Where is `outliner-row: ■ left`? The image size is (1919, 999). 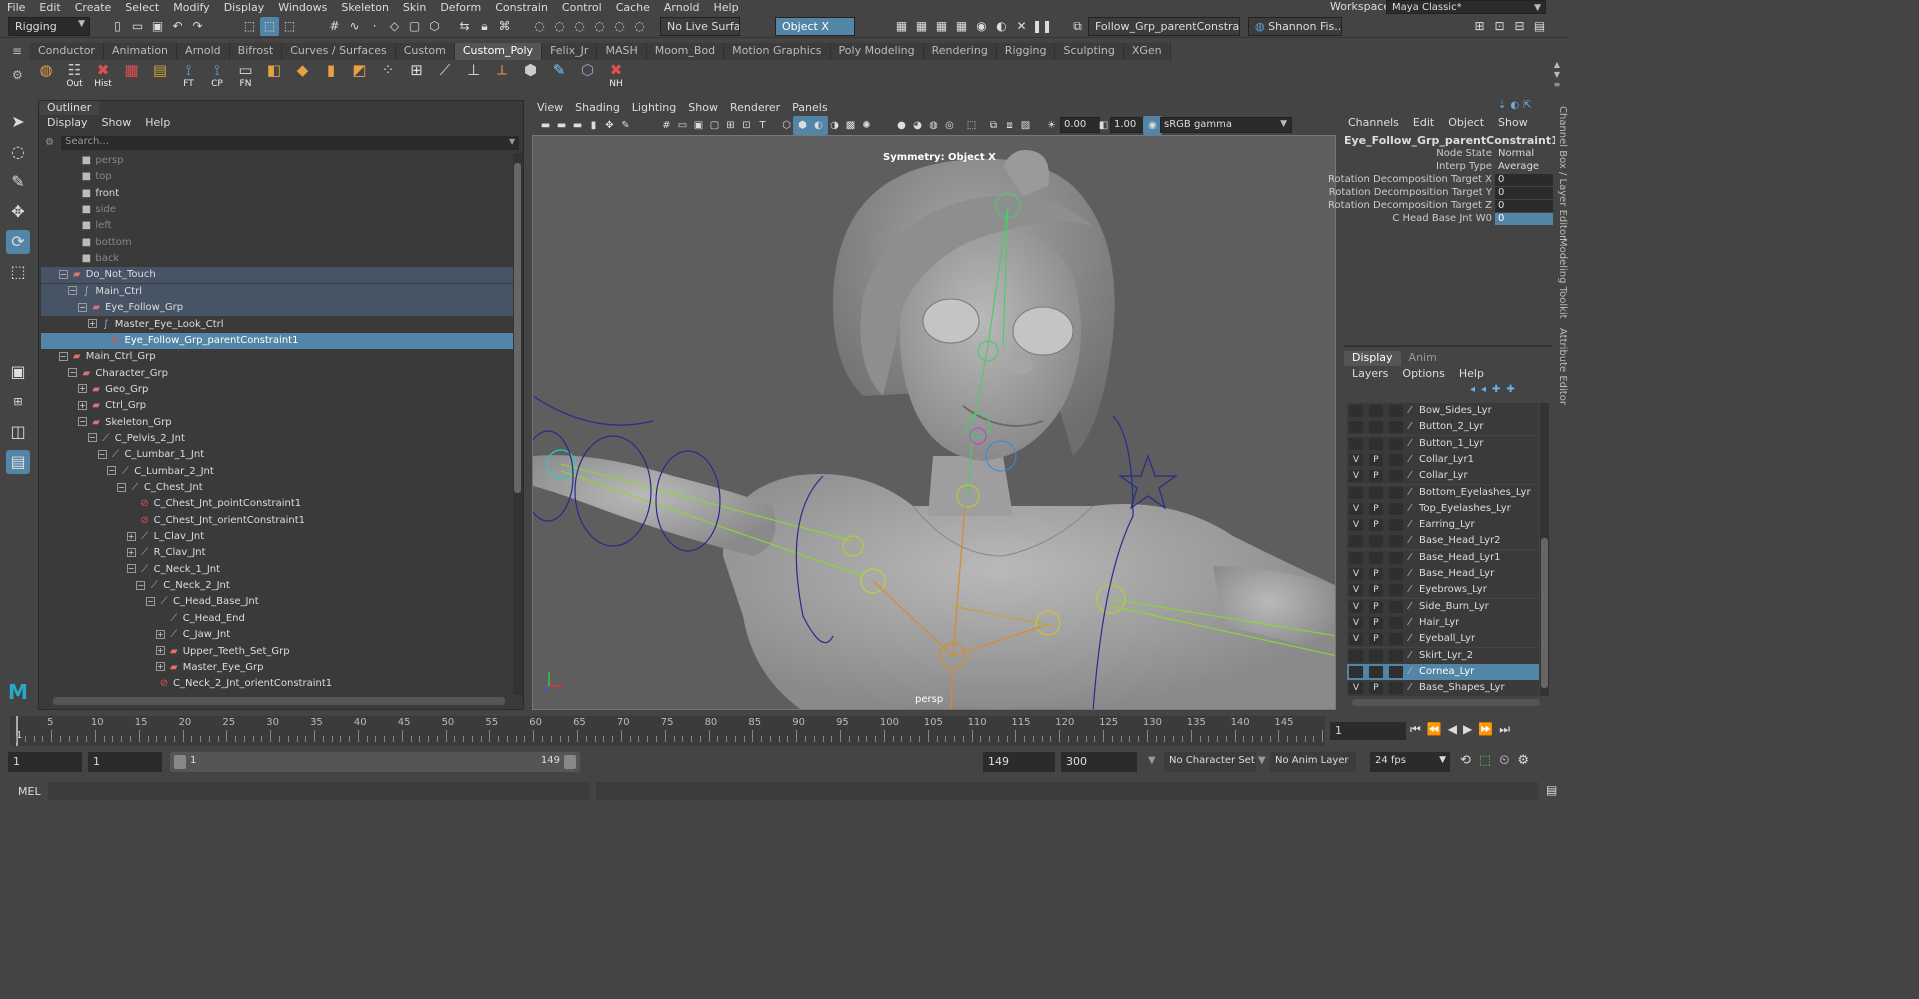
outliner-row: ■ left is located at coordinates (277, 226).